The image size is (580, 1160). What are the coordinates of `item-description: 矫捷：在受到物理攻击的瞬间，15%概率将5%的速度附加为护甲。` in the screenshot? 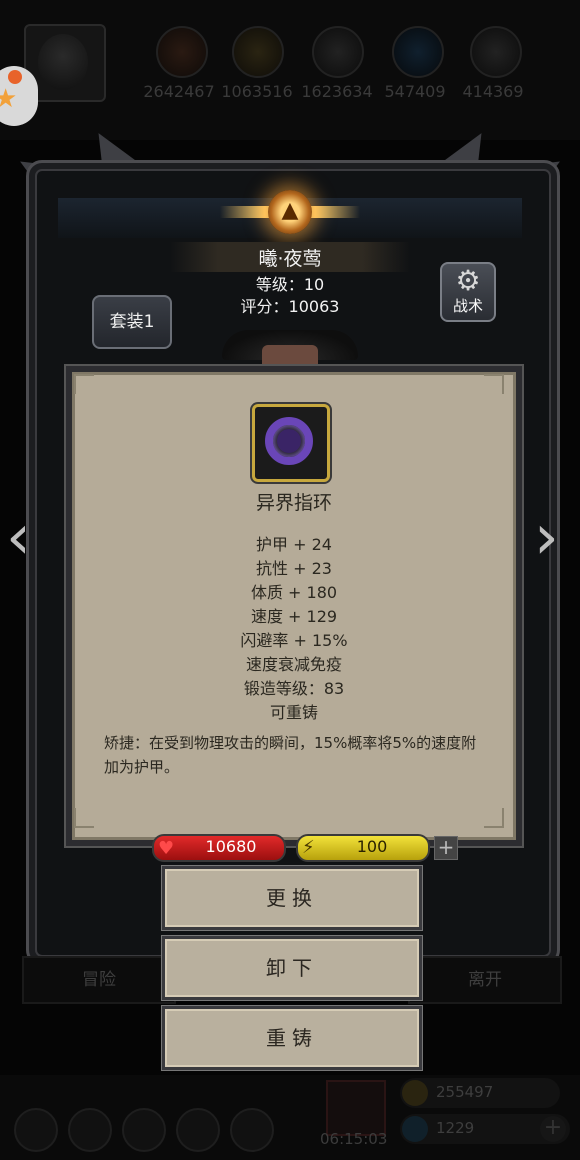 It's located at (290, 755).